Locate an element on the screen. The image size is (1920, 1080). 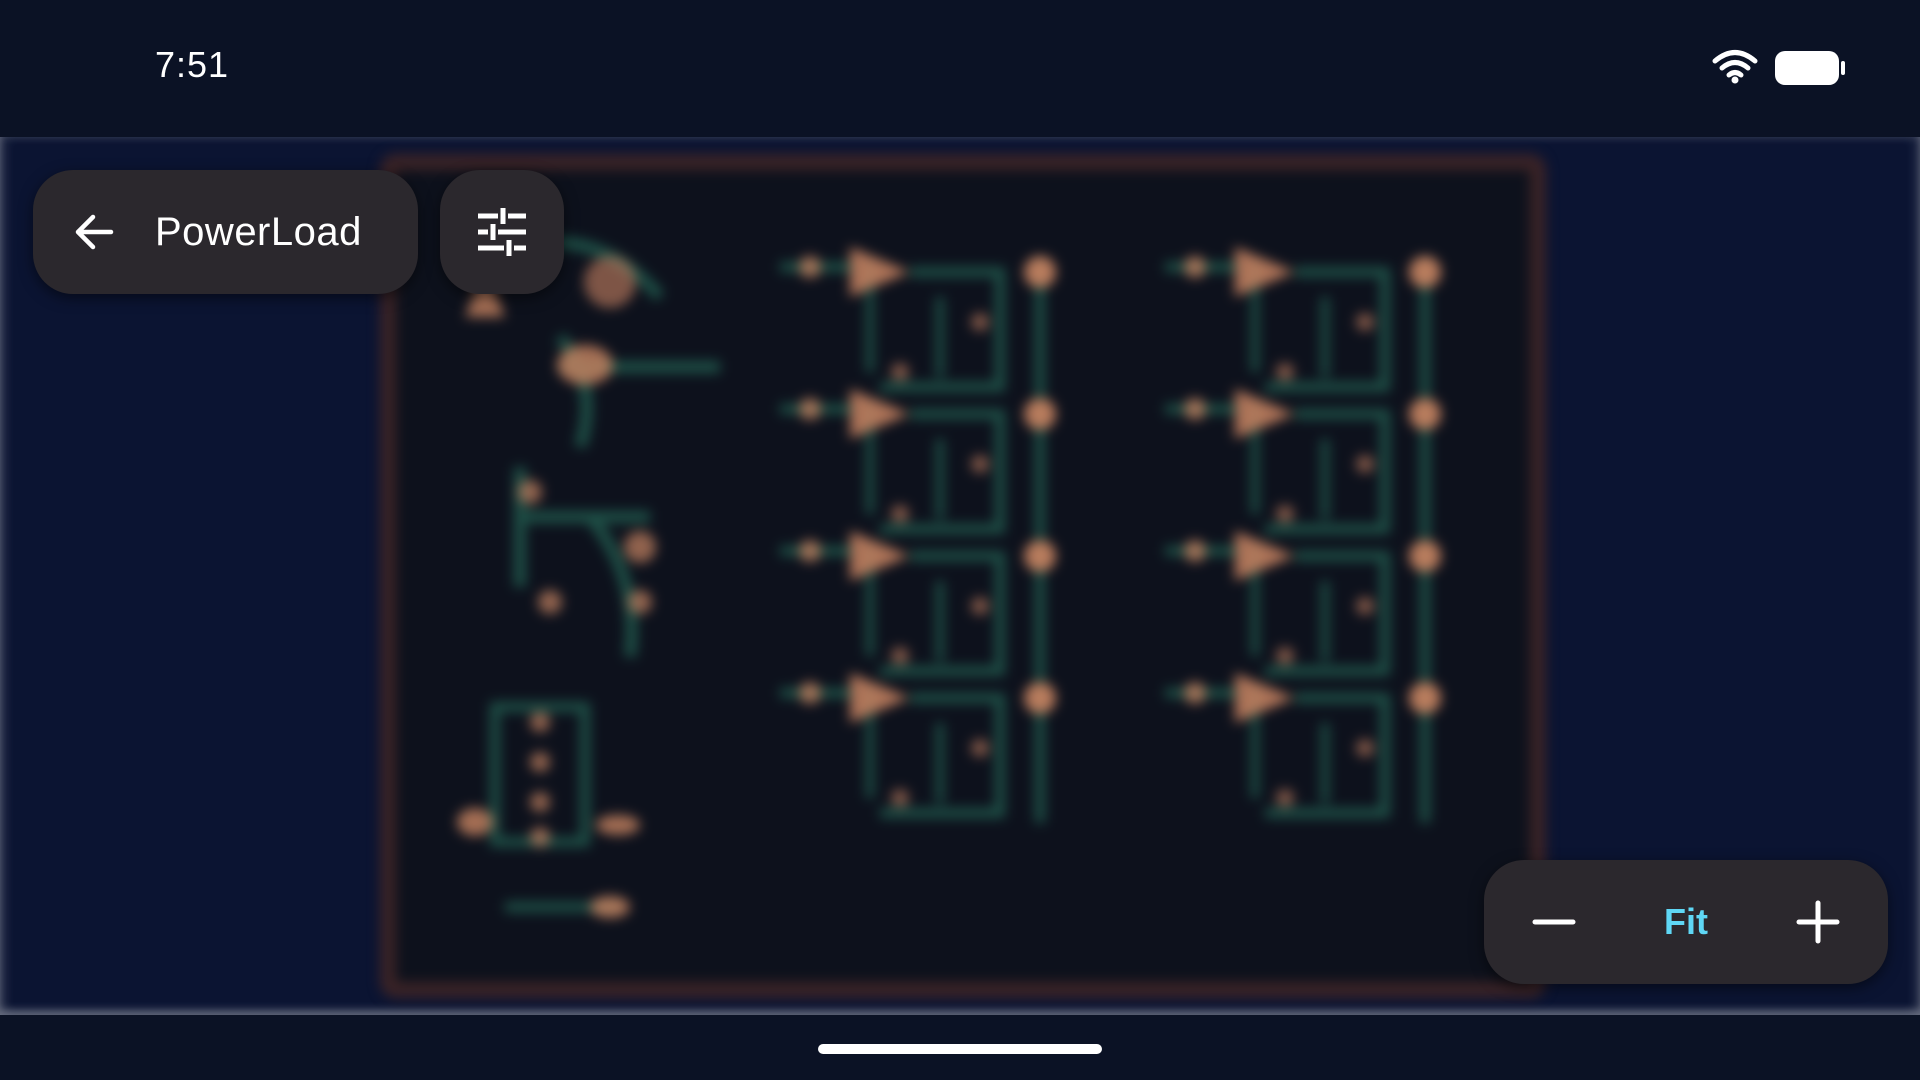
document-title: PowerLoad is located at coordinates (258, 231).